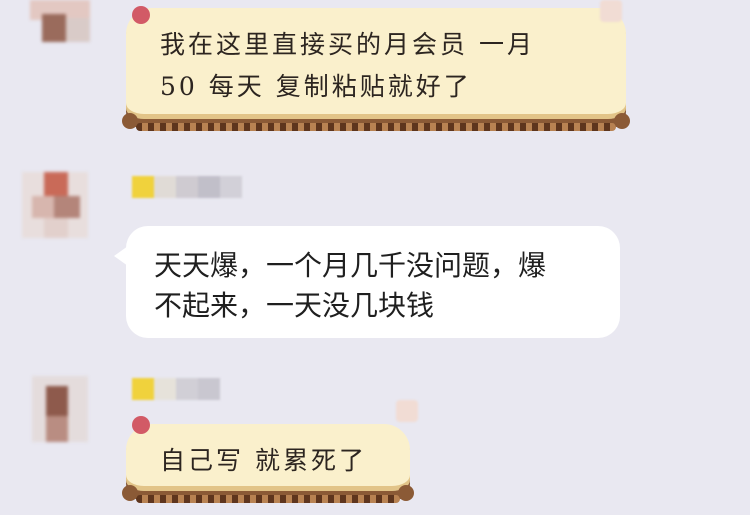 The image size is (750, 515). Describe the element at coordinates (316, 86) in the screenshot. I see `message-line: 50 每天 复制粘贴就好了` at that location.